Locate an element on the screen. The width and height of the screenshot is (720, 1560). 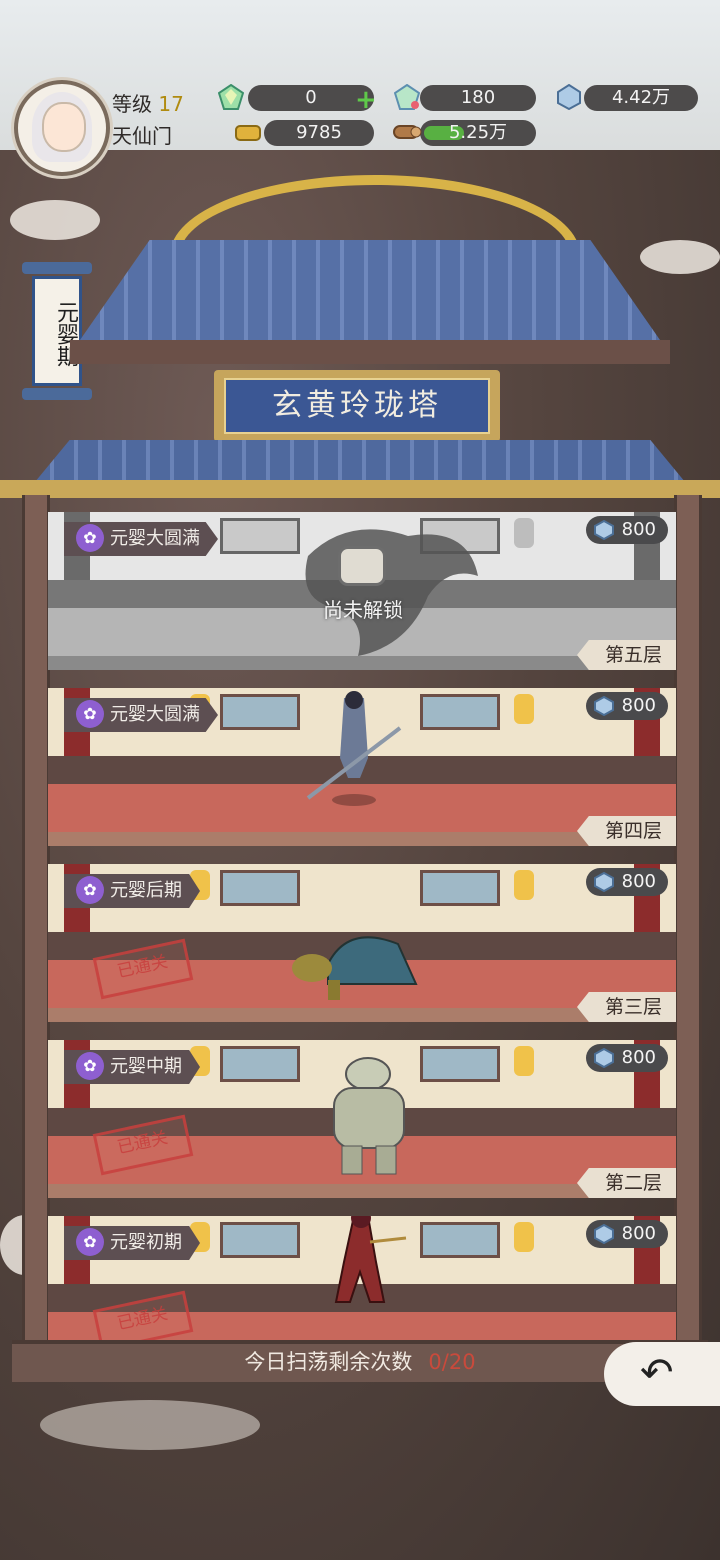
add-jade-button: + is located at coordinates (366, 100).